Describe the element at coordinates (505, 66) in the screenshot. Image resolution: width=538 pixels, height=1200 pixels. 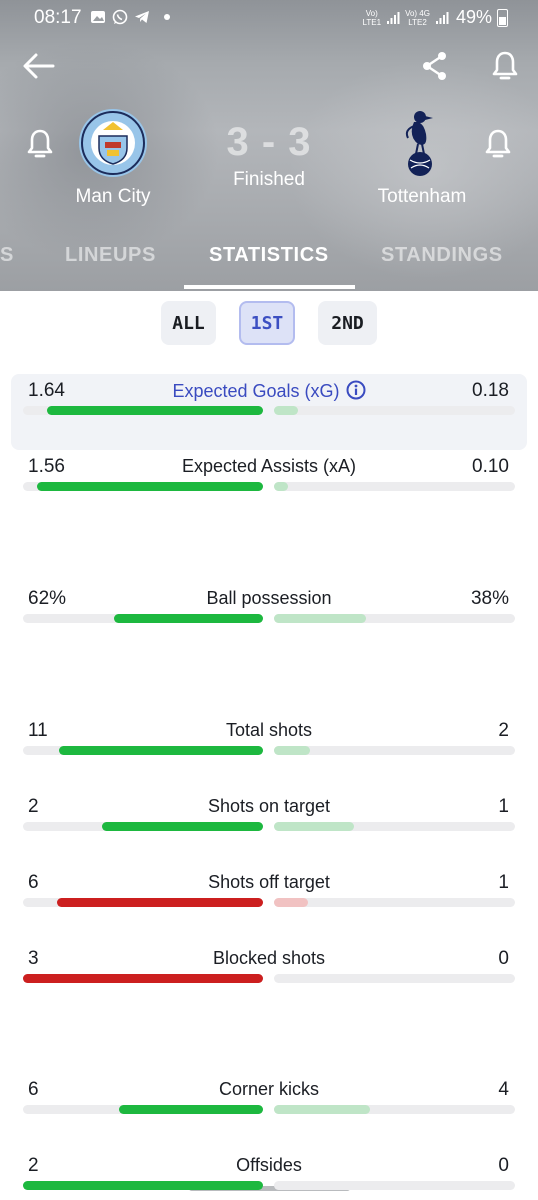
I see `bell-icon` at that location.